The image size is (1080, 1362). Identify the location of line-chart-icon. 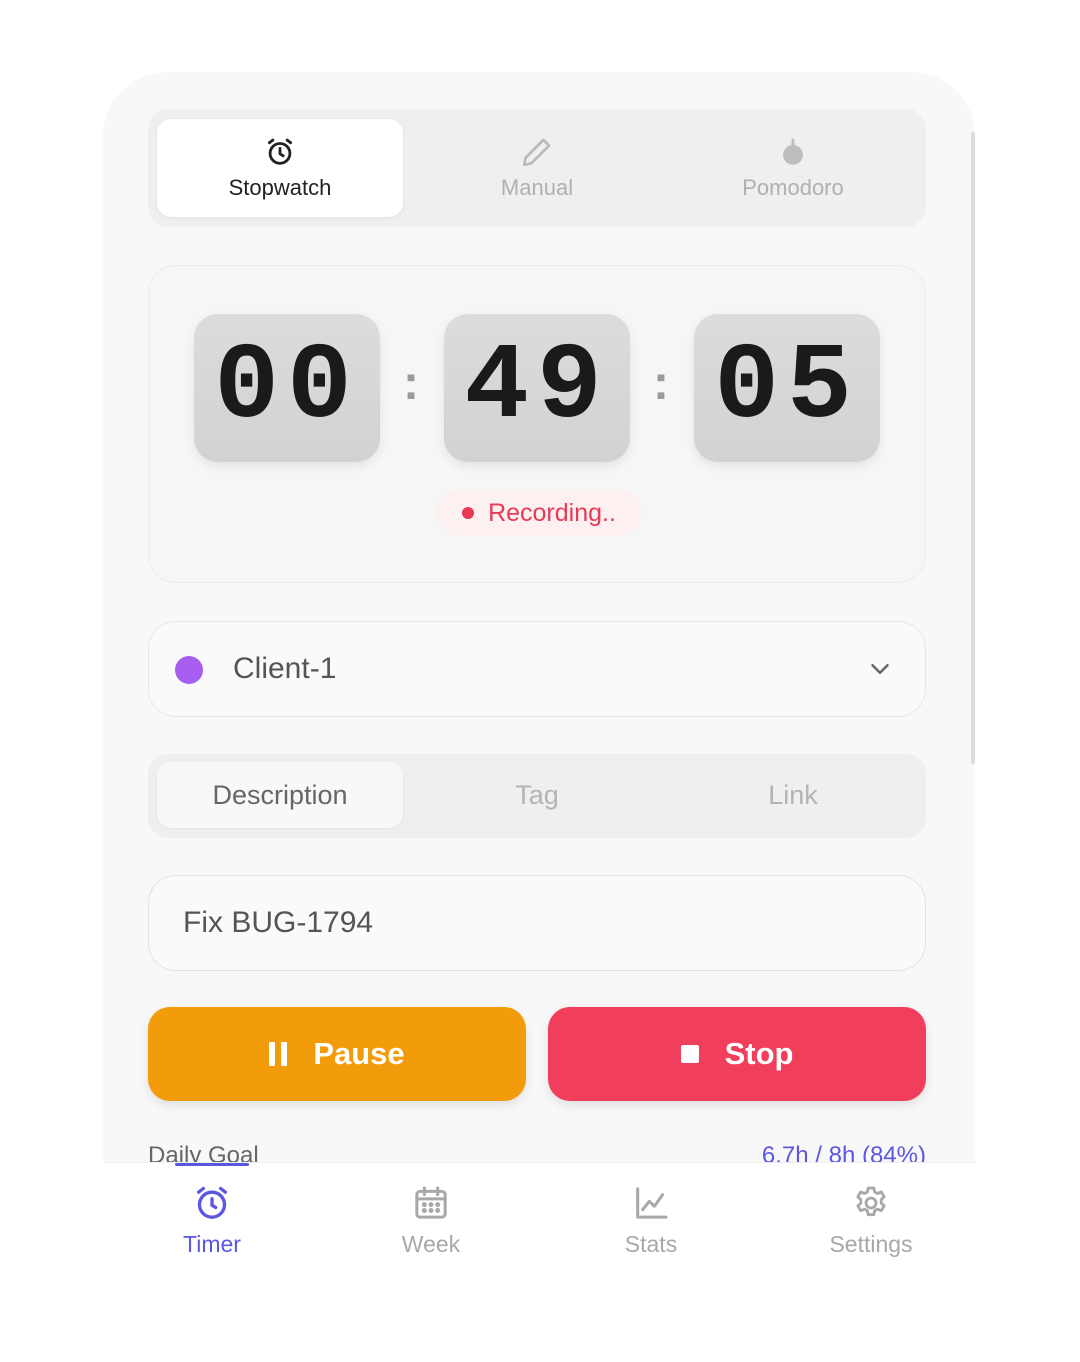
(652, 1203).